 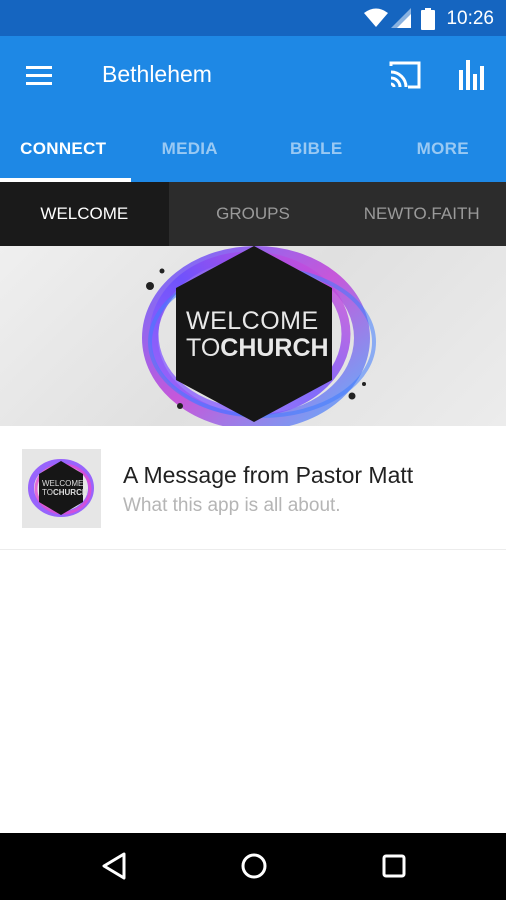 What do you see at coordinates (405, 75) in the screenshot?
I see `cast-icon` at bounding box center [405, 75].